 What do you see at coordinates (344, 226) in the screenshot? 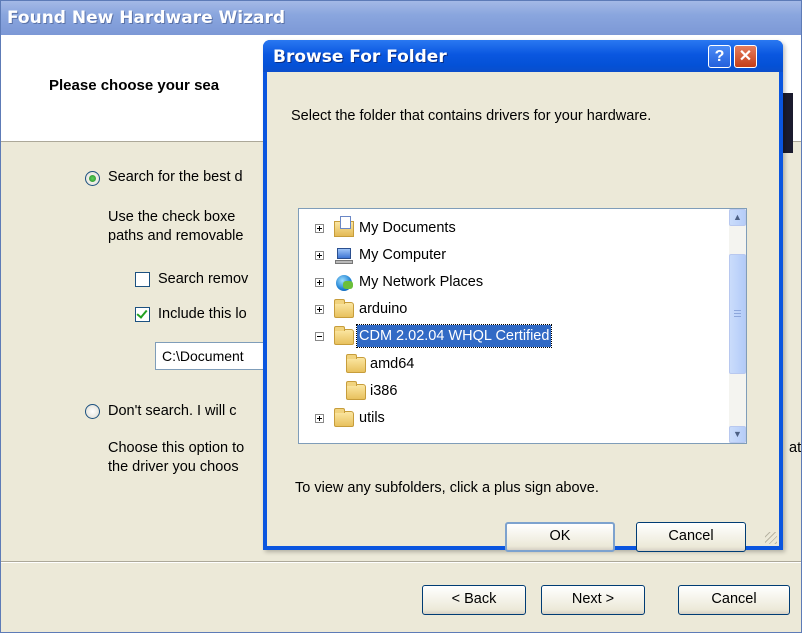
I see `my-documents-icon` at bounding box center [344, 226].